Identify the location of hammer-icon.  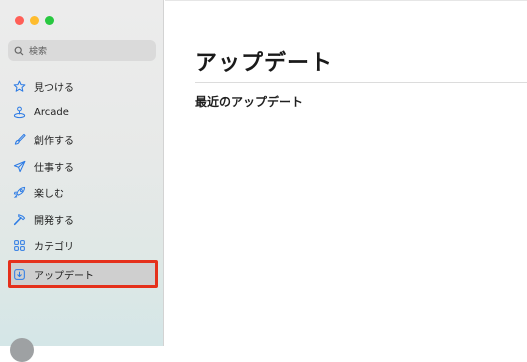
(19, 219).